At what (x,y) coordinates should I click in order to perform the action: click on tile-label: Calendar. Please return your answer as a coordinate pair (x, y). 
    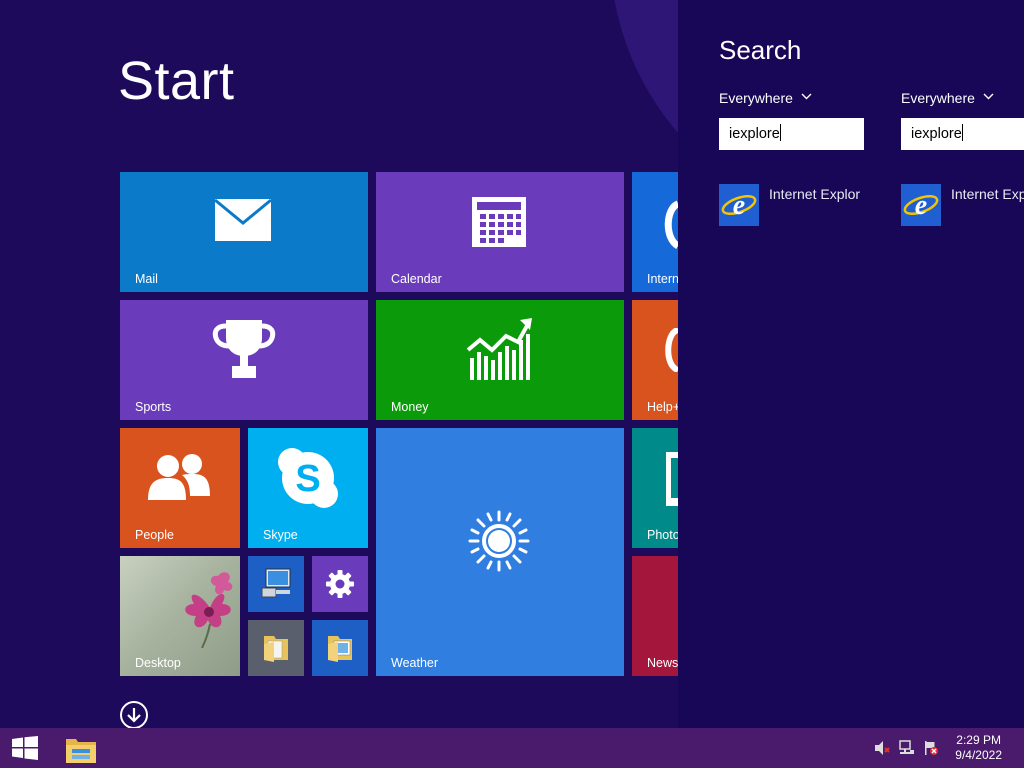
    Looking at the image, I should click on (416, 279).